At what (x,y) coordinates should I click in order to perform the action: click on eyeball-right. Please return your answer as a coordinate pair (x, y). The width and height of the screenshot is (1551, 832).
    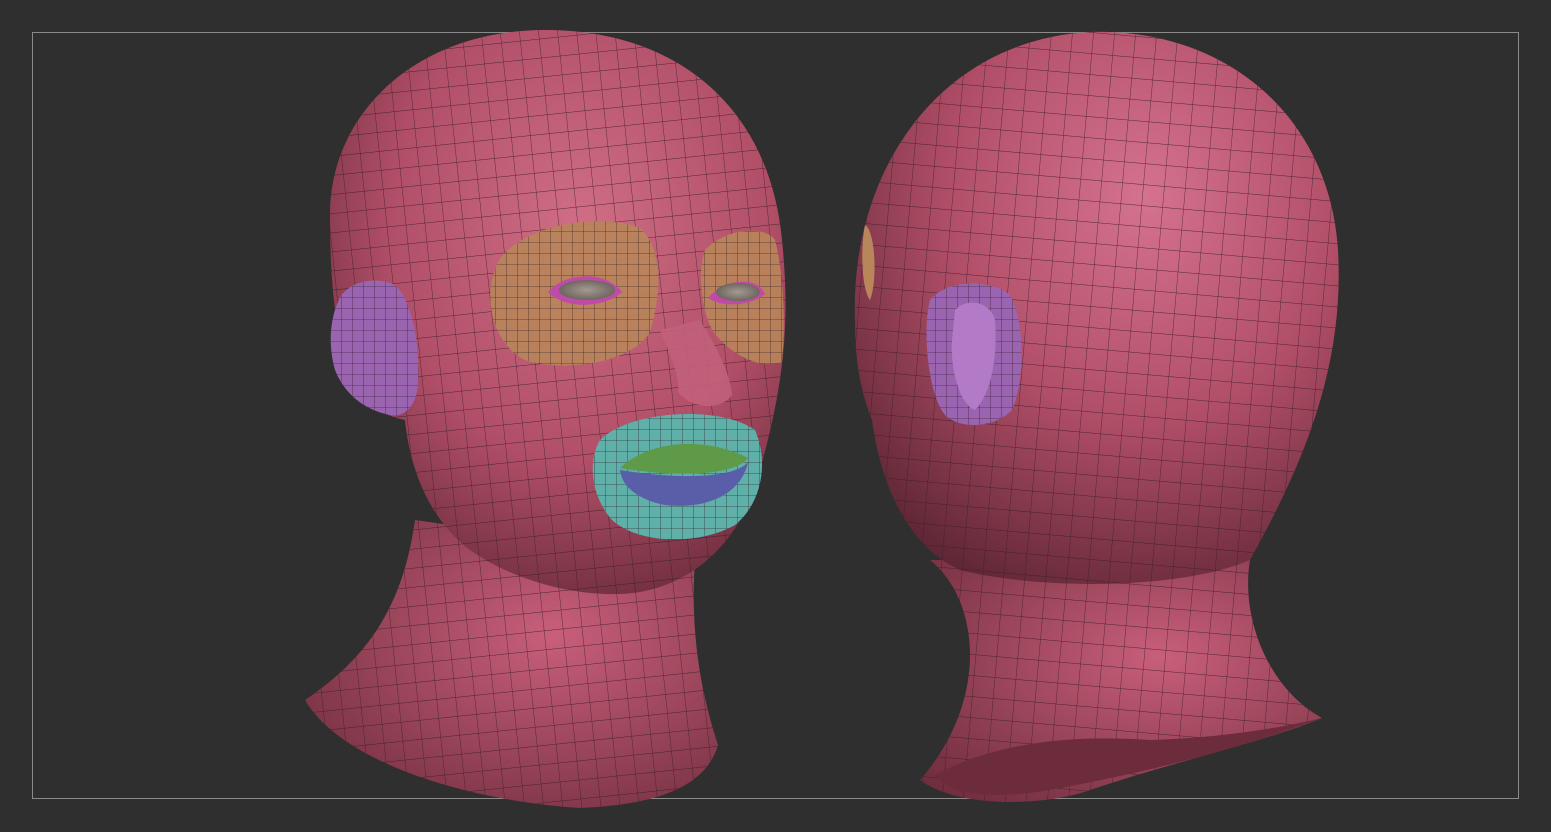
    Looking at the image, I should click on (587, 290).